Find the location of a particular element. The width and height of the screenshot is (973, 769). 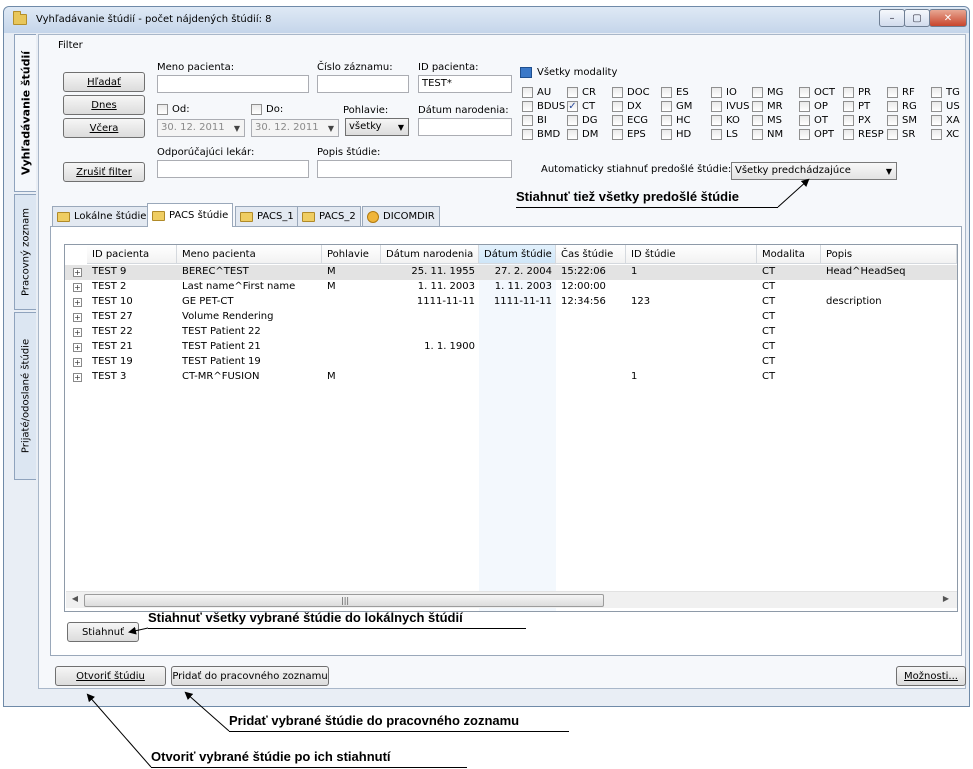

horizontal-scrollbar: ◀ ||| ▶ is located at coordinates (511, 599).